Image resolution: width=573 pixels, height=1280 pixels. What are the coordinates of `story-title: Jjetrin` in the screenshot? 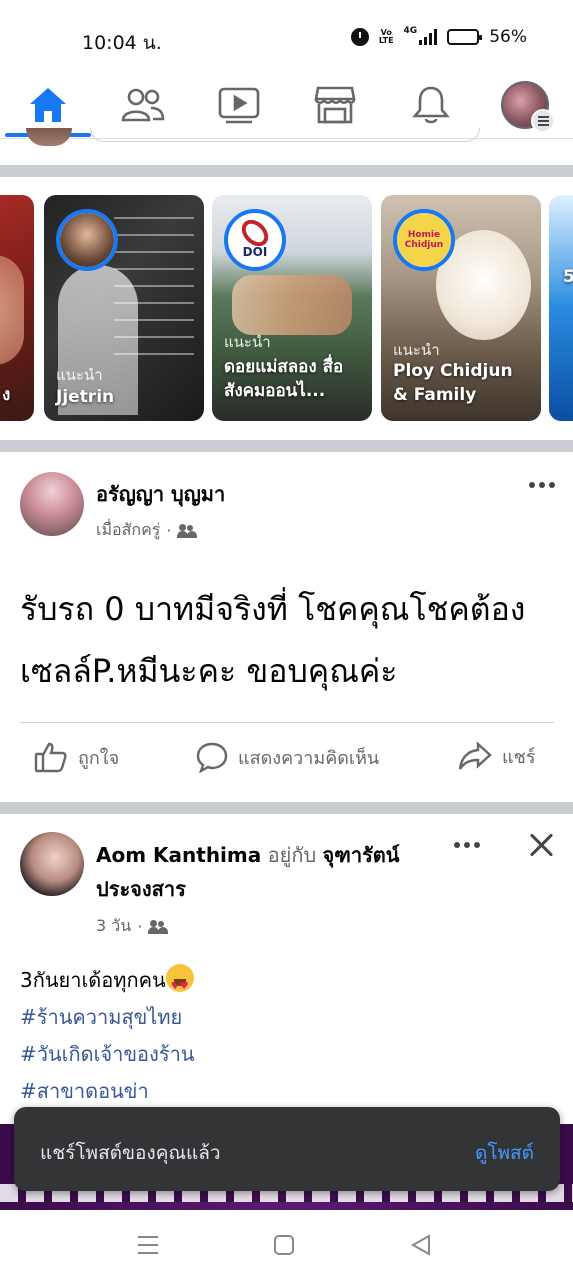 It's located at (85, 397).